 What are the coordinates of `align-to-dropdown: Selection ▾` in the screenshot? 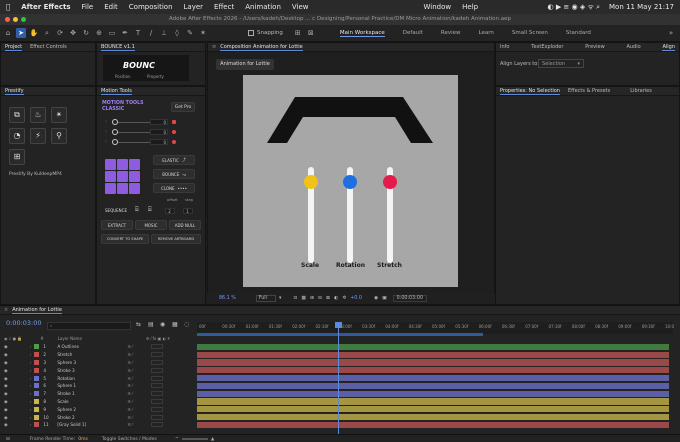 It's located at (561, 63).